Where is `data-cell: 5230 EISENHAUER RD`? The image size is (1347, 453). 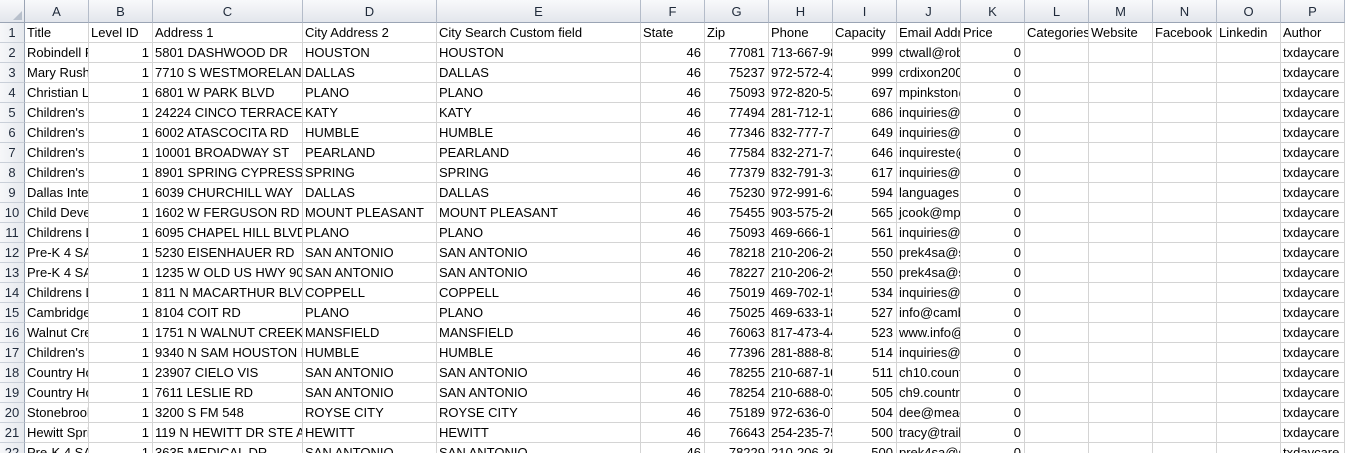 data-cell: 5230 EISENHAUER RD is located at coordinates (228, 253).